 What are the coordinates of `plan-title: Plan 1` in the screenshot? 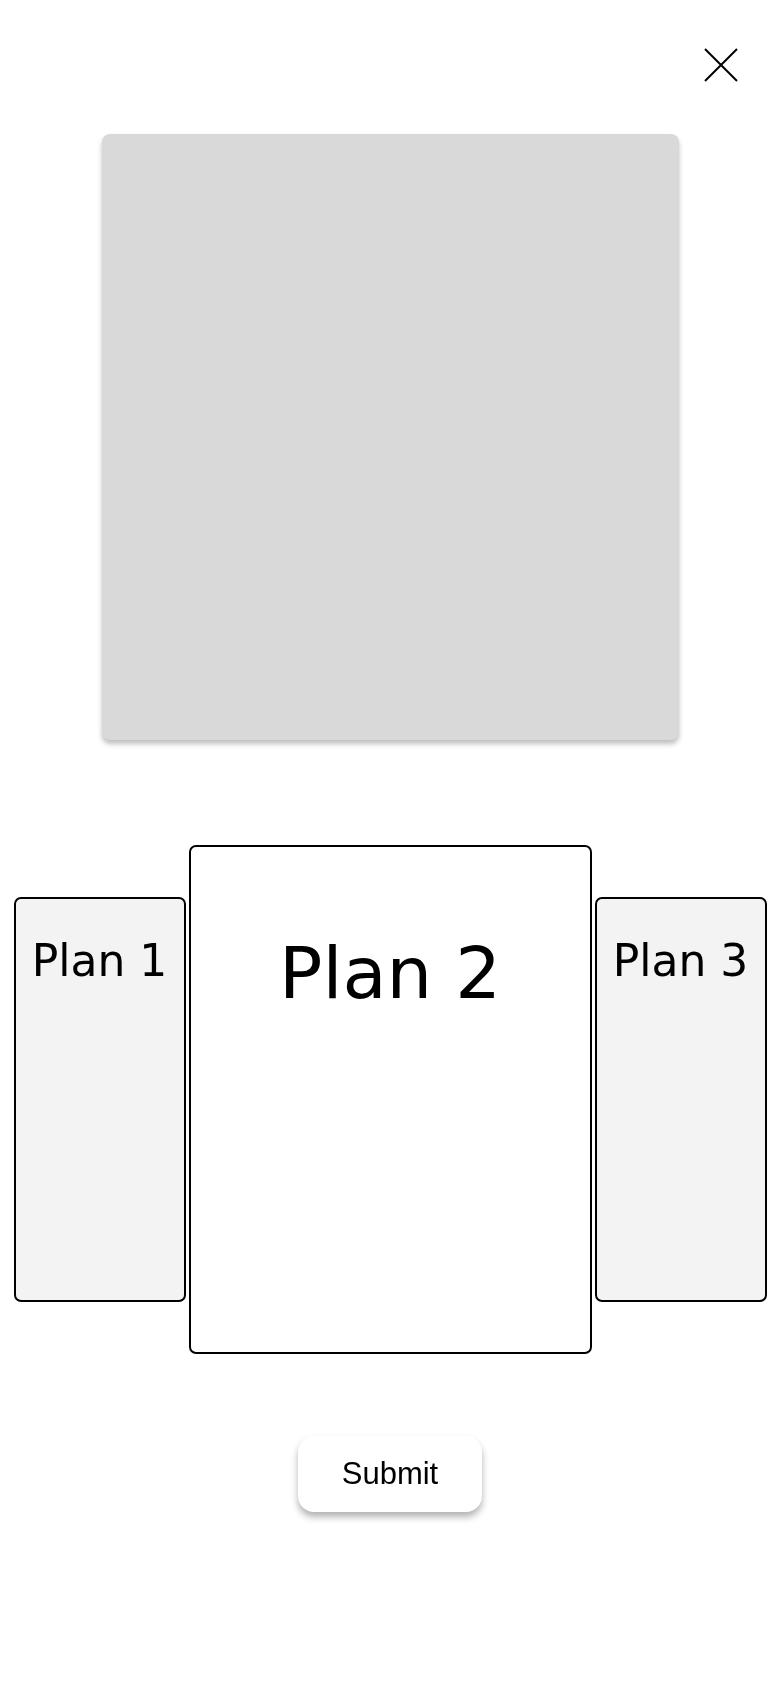 It's located at (99, 961).